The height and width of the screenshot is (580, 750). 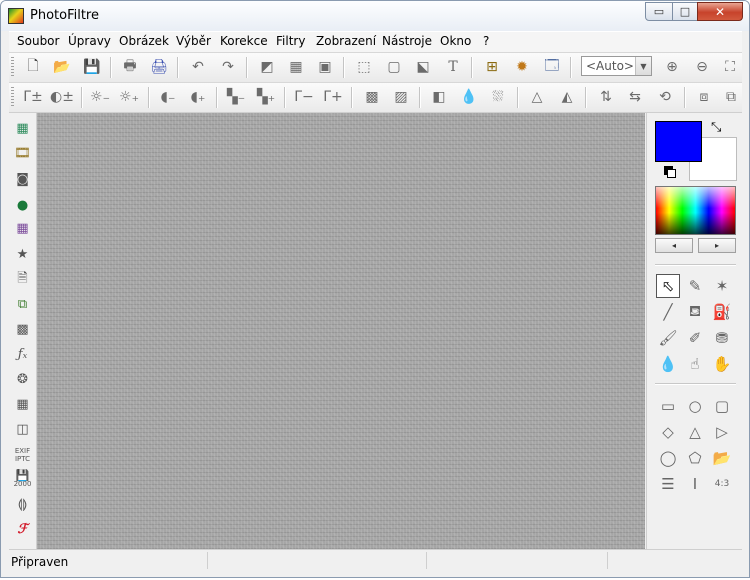 I want to click on minimize-button: ▭, so click(x=659, y=11).